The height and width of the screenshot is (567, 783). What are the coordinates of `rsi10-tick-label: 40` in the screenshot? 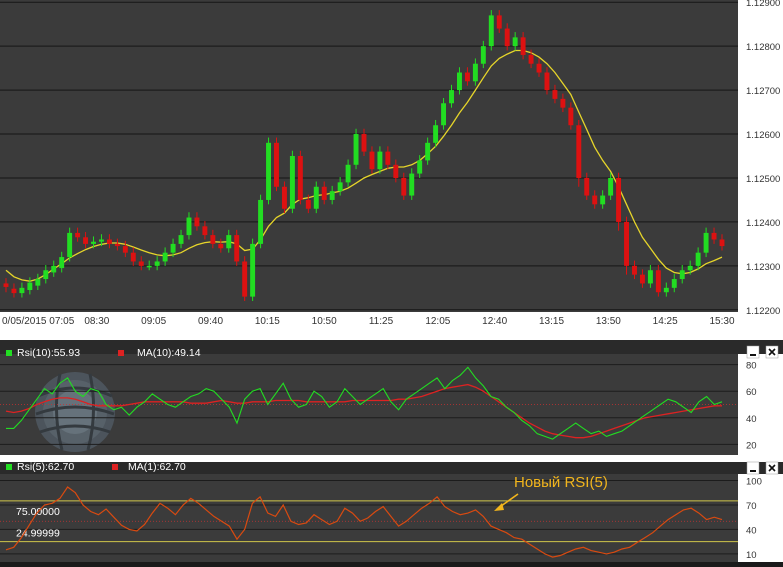 It's located at (751, 419).